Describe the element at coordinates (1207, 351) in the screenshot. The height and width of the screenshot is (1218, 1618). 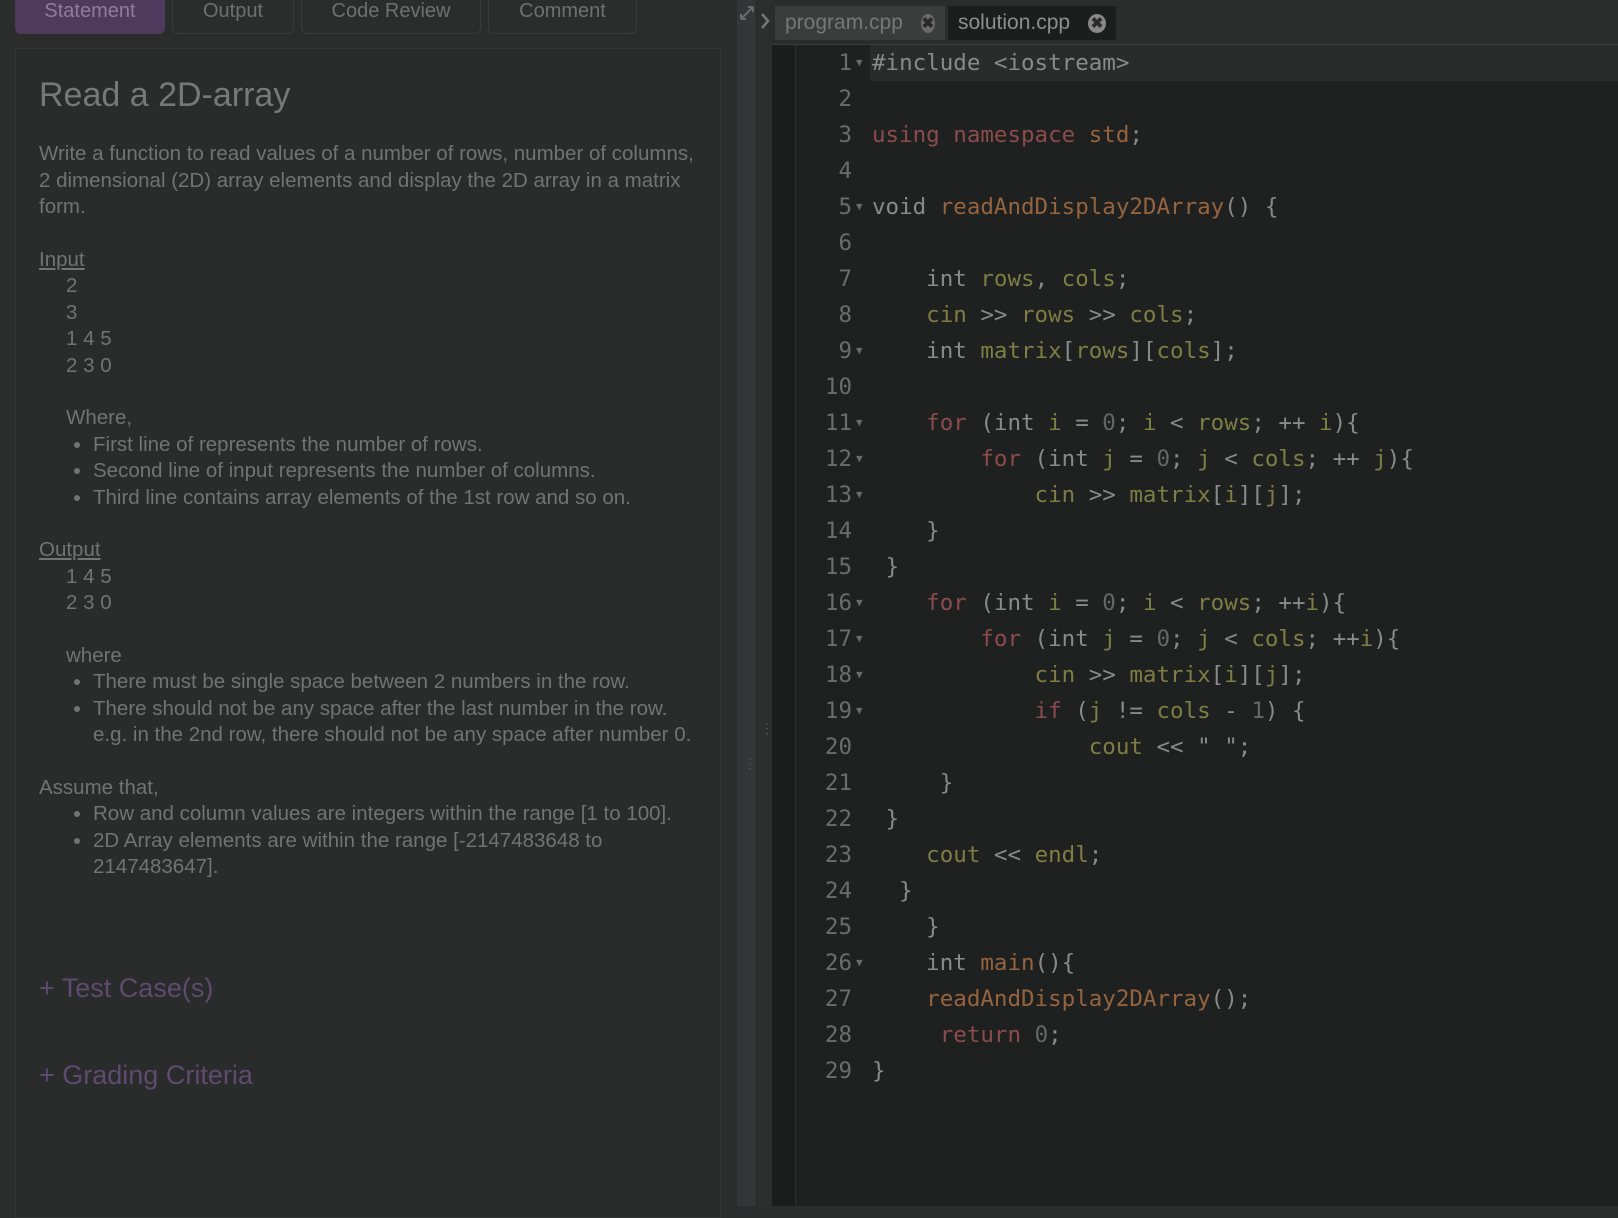
I see `code-line: 9 ▼ int matrix[rows][cols];` at that location.